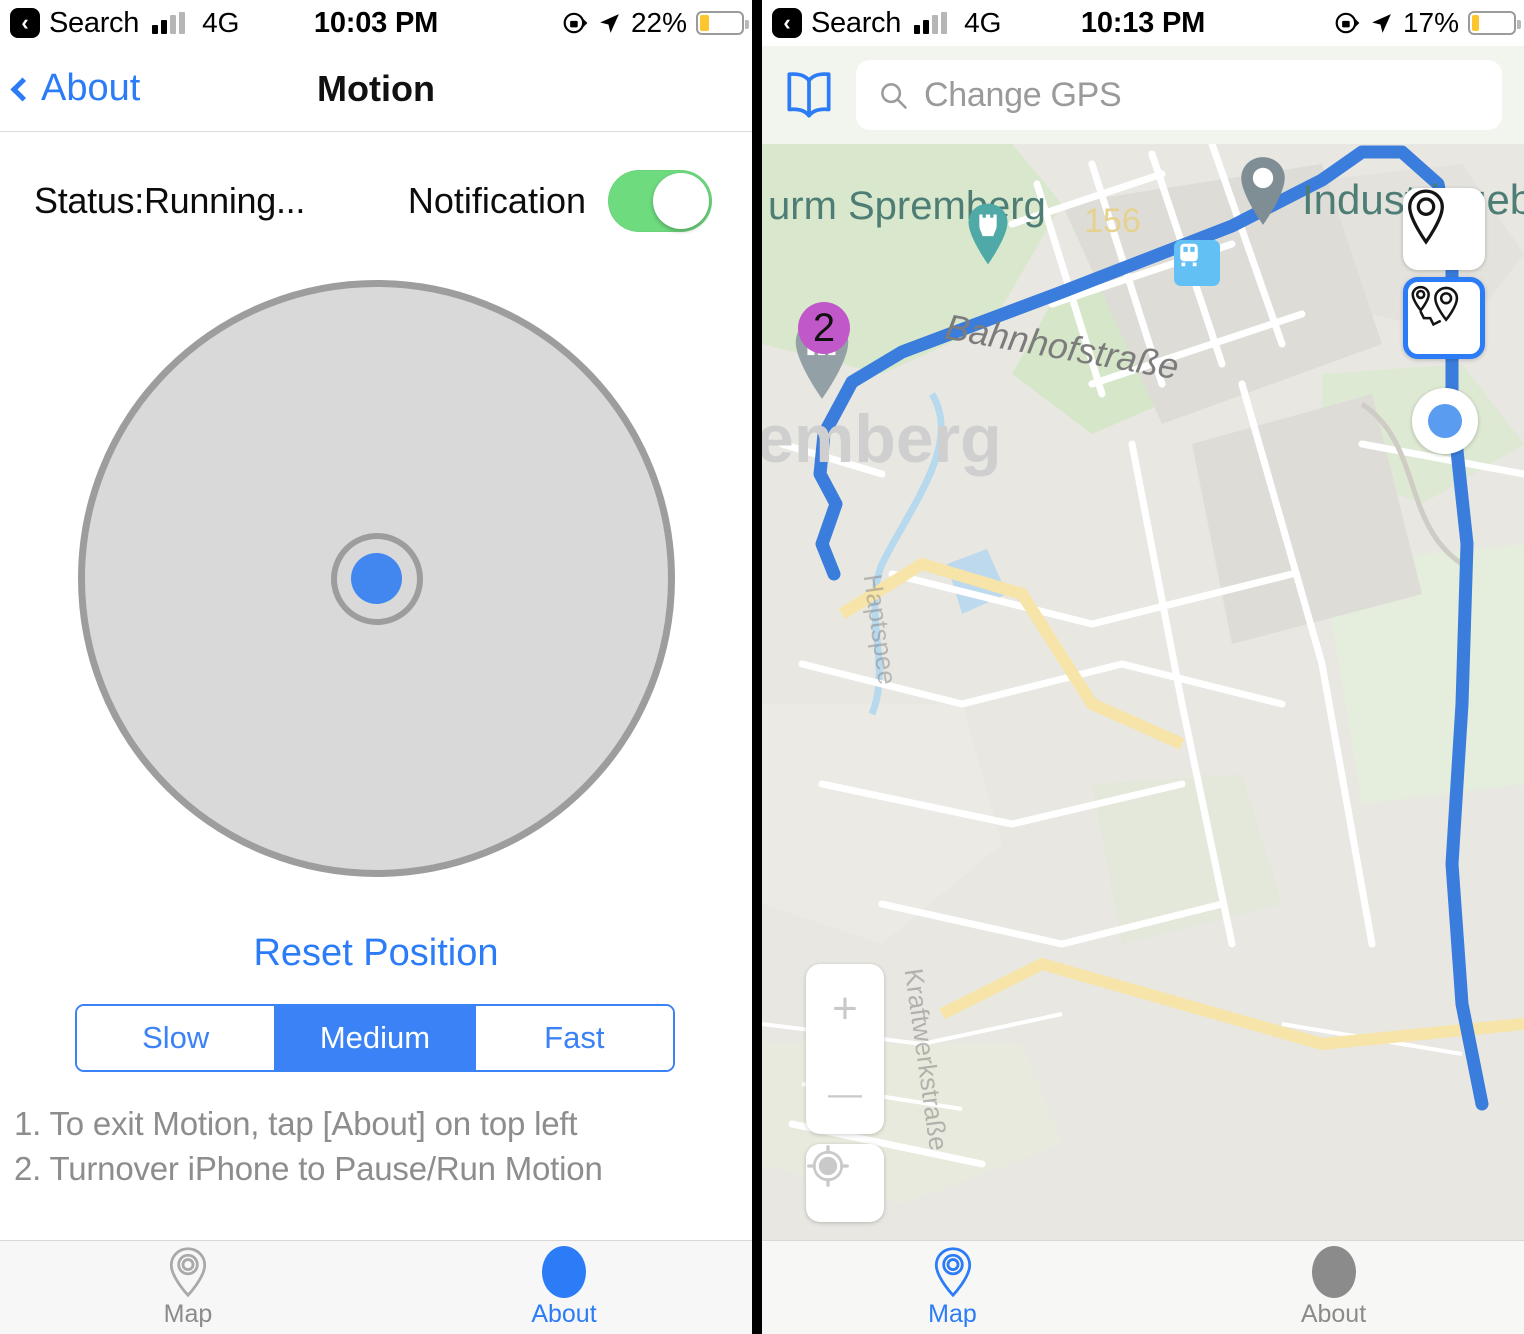 Image resolution: width=1524 pixels, height=1334 pixels. I want to click on tab-bar-right: Map About, so click(1143, 1287).